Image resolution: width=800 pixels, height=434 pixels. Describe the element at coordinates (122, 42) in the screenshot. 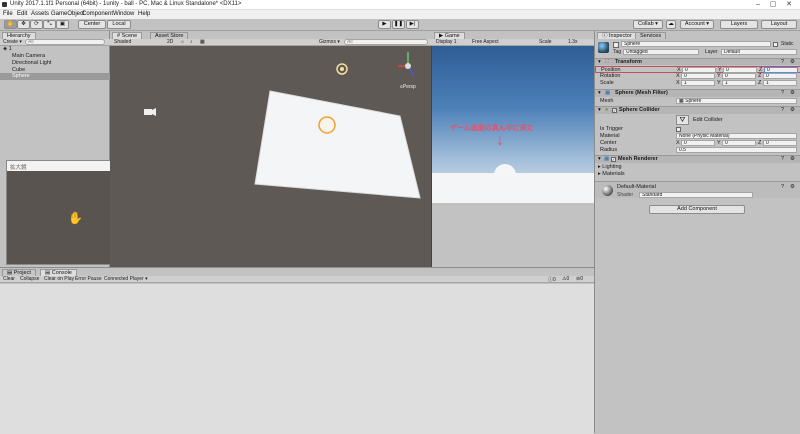

I see `shading-dropdown: Shaded` at that location.